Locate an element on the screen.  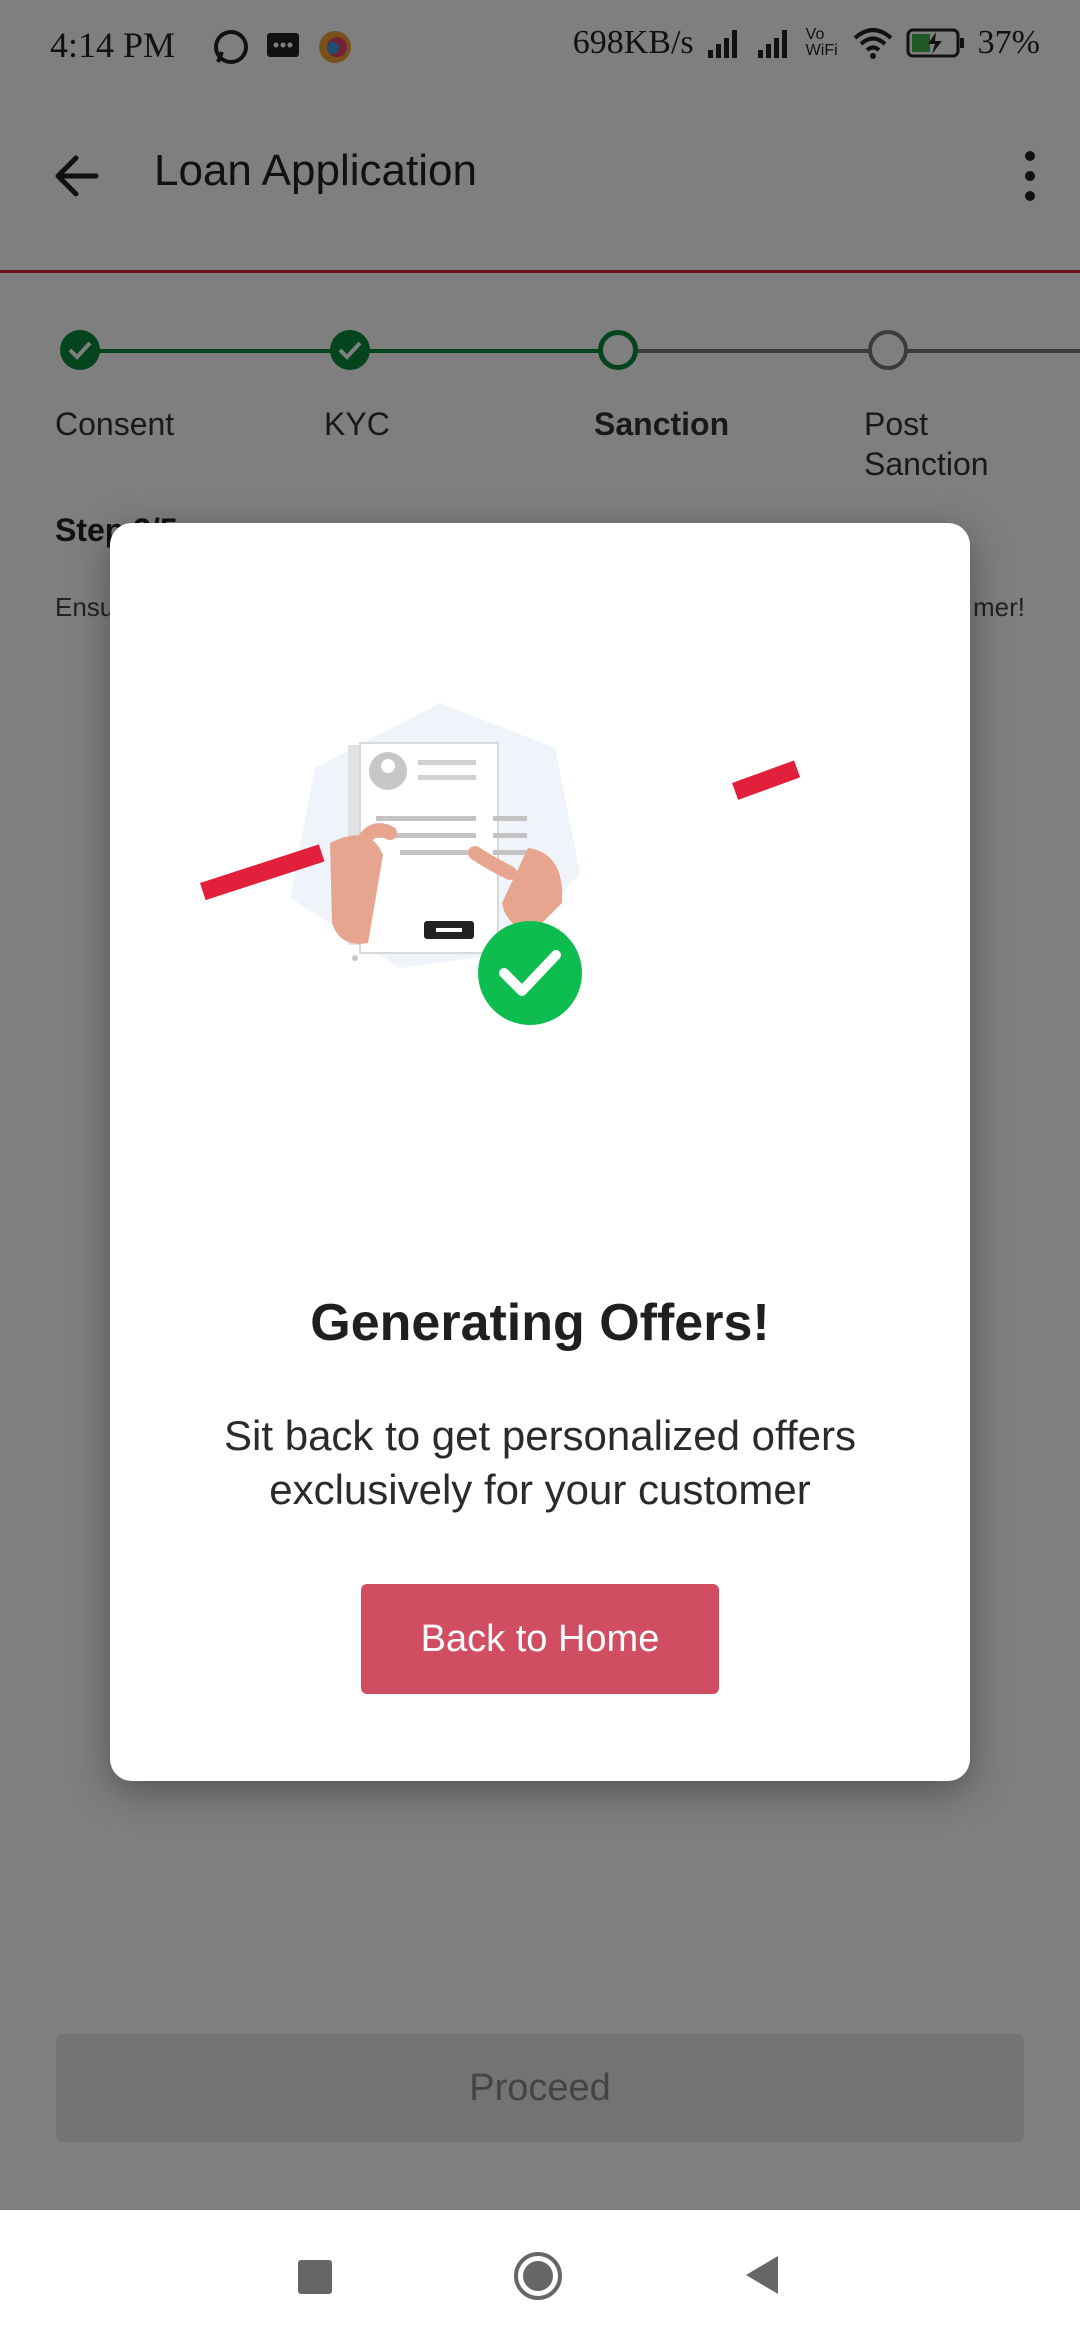
recents-icon is located at coordinates (315, 2277).